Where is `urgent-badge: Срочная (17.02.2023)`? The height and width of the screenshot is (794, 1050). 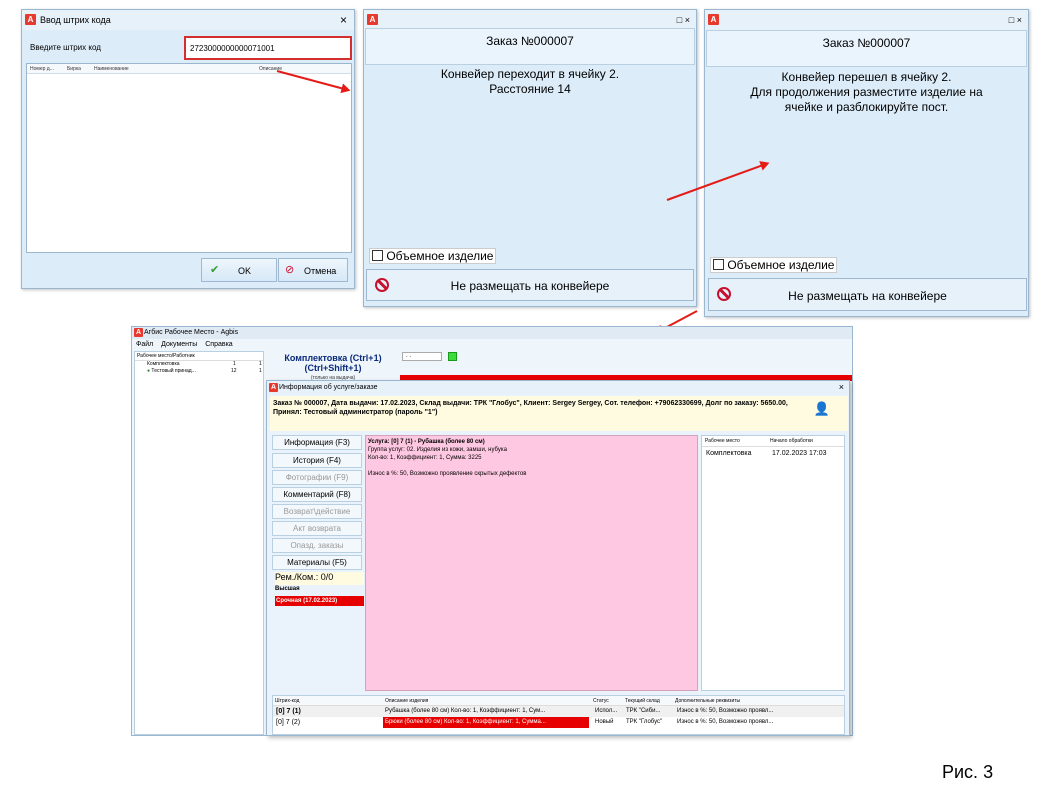
urgent-badge: Срочная (17.02.2023) is located at coordinates (319, 601).